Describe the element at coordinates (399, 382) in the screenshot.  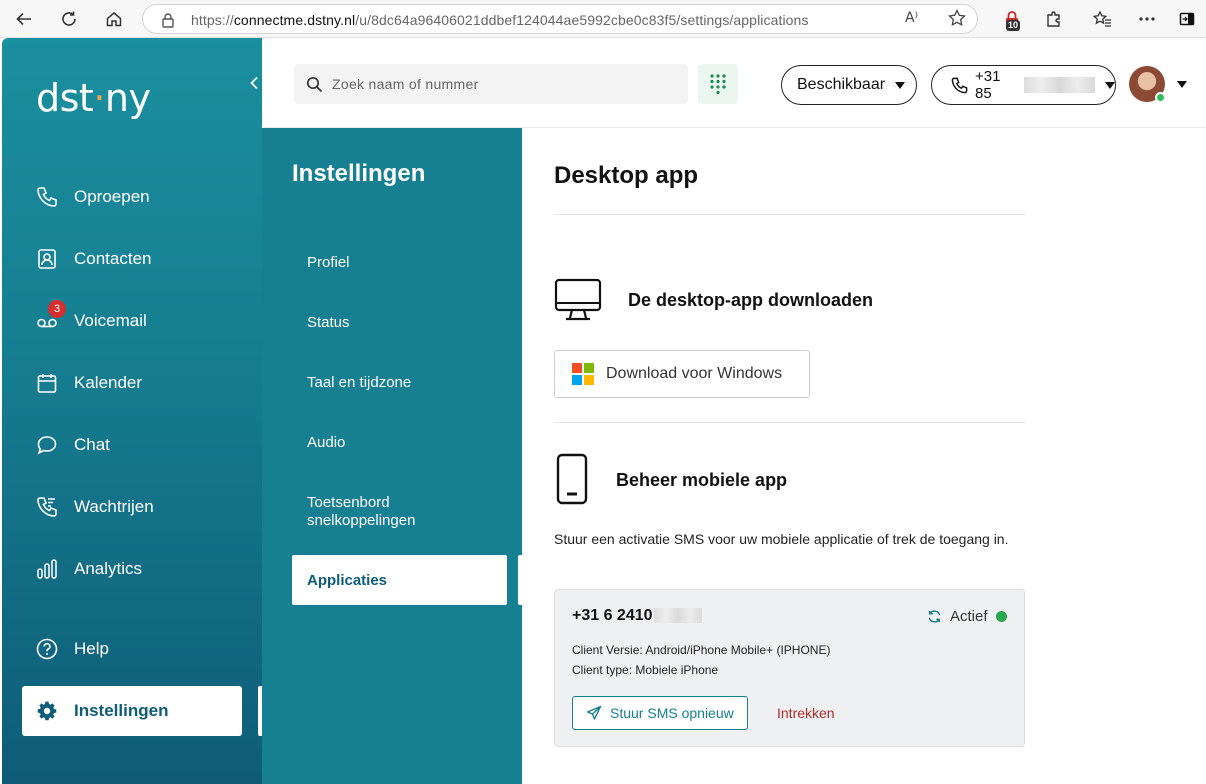
I see `settings-item-taal: Taal en tijdzone` at that location.